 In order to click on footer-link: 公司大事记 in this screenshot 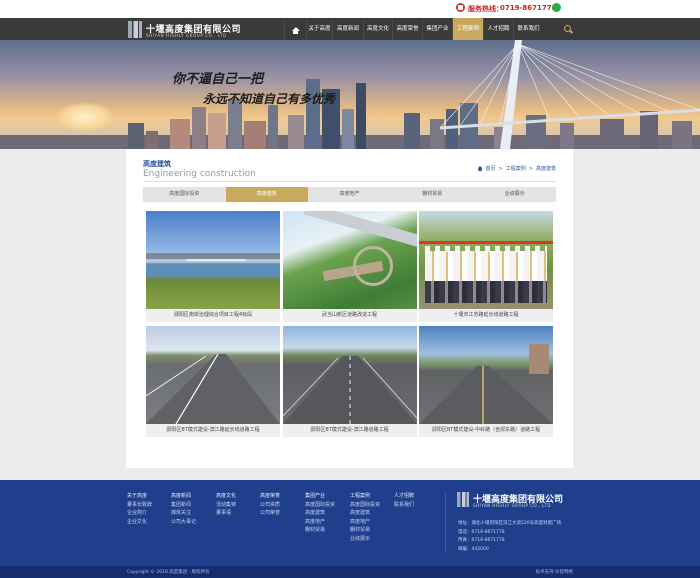, I will do `click(183, 522)`.